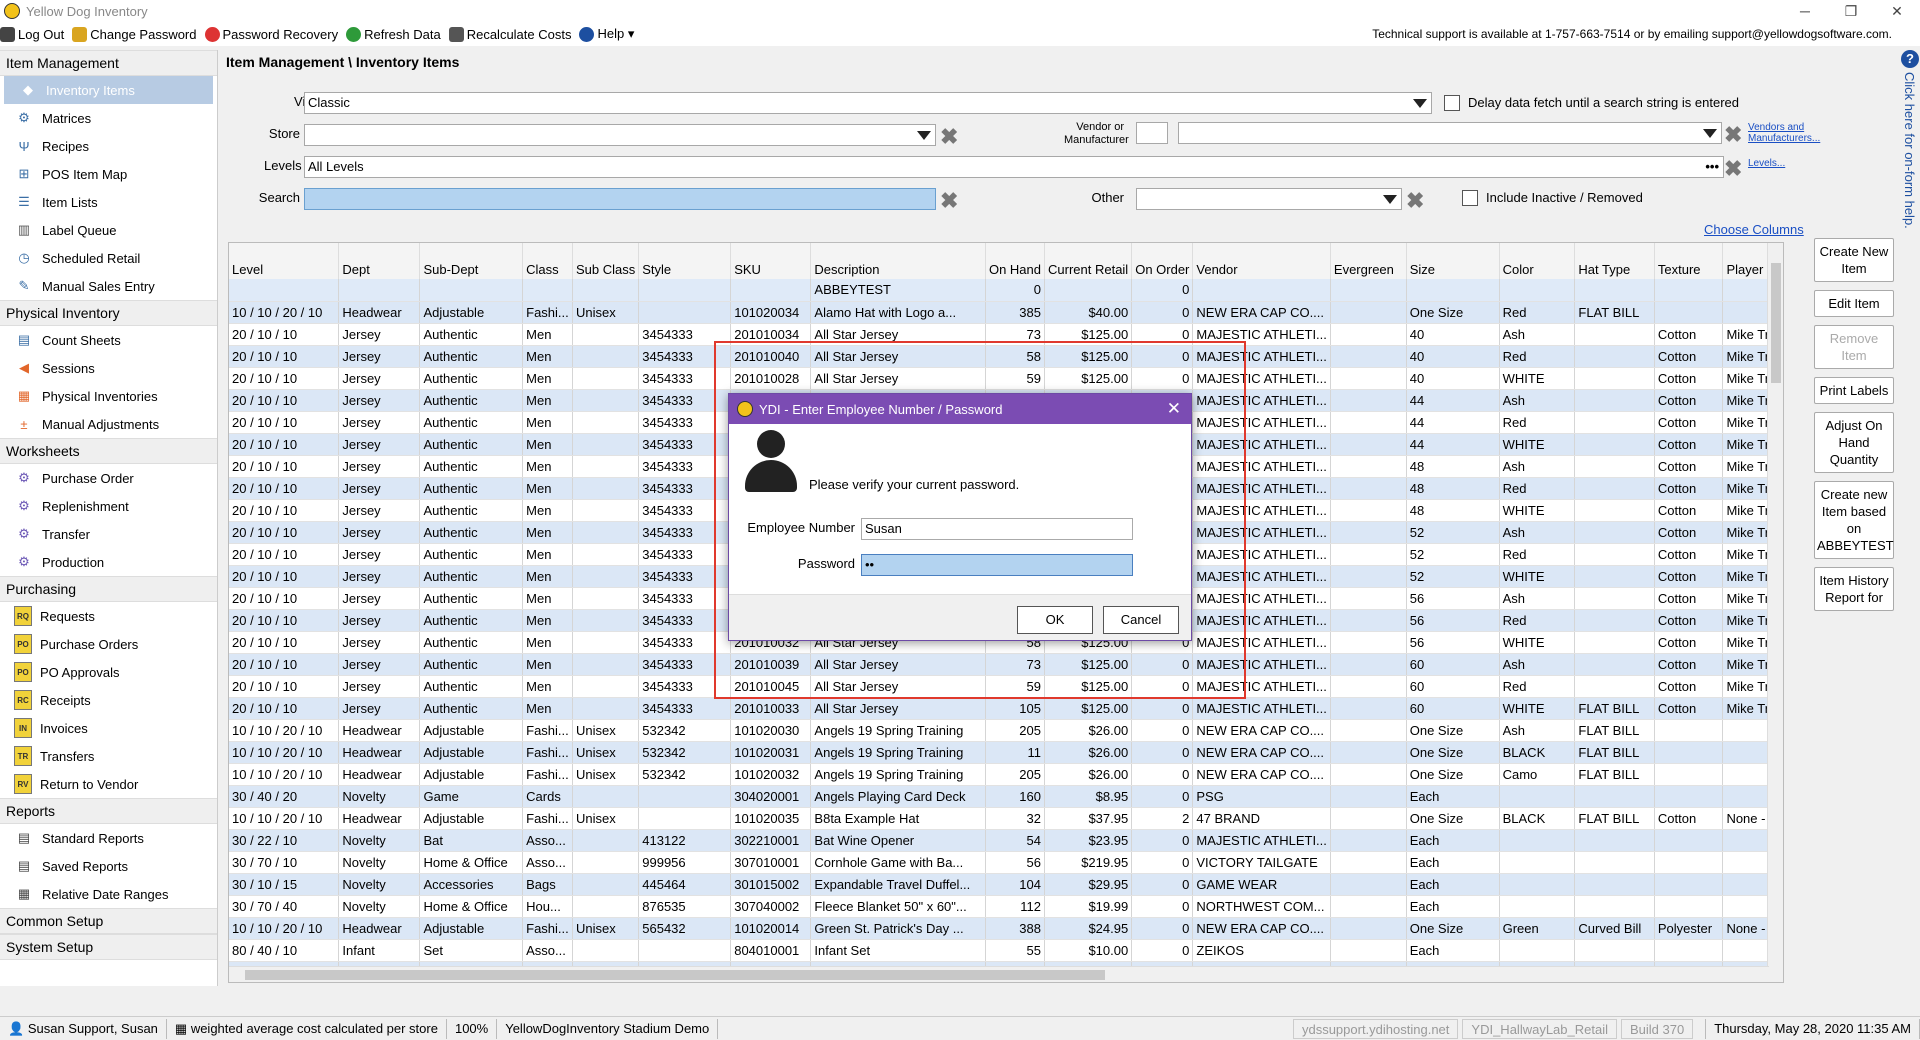 The width and height of the screenshot is (1920, 1040). Describe the element at coordinates (1854, 390) in the screenshot. I see `print-labels-button: Print Labels` at that location.